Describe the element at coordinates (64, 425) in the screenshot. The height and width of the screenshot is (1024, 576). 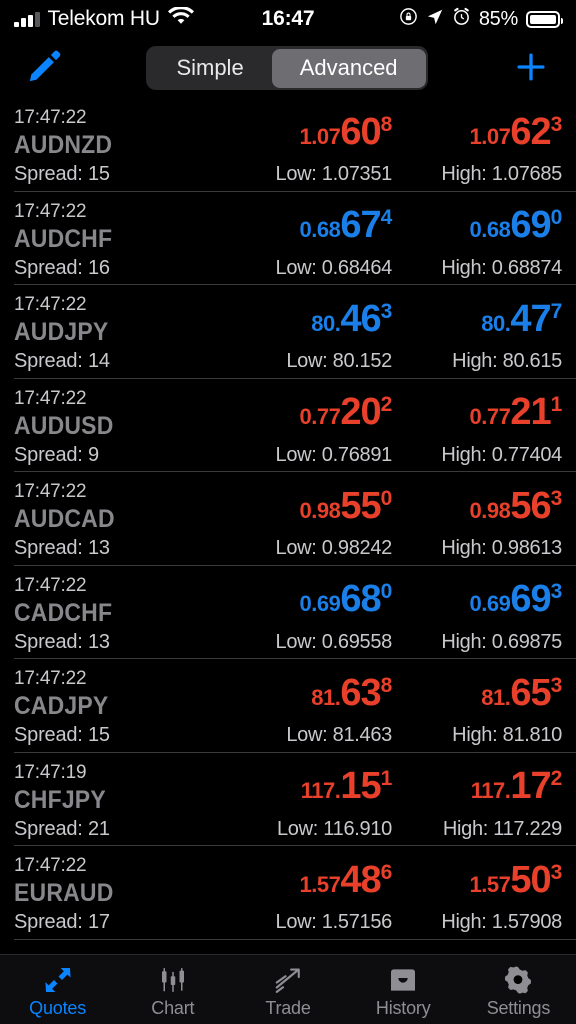
I see `quote-symbol: AUDUSD` at that location.